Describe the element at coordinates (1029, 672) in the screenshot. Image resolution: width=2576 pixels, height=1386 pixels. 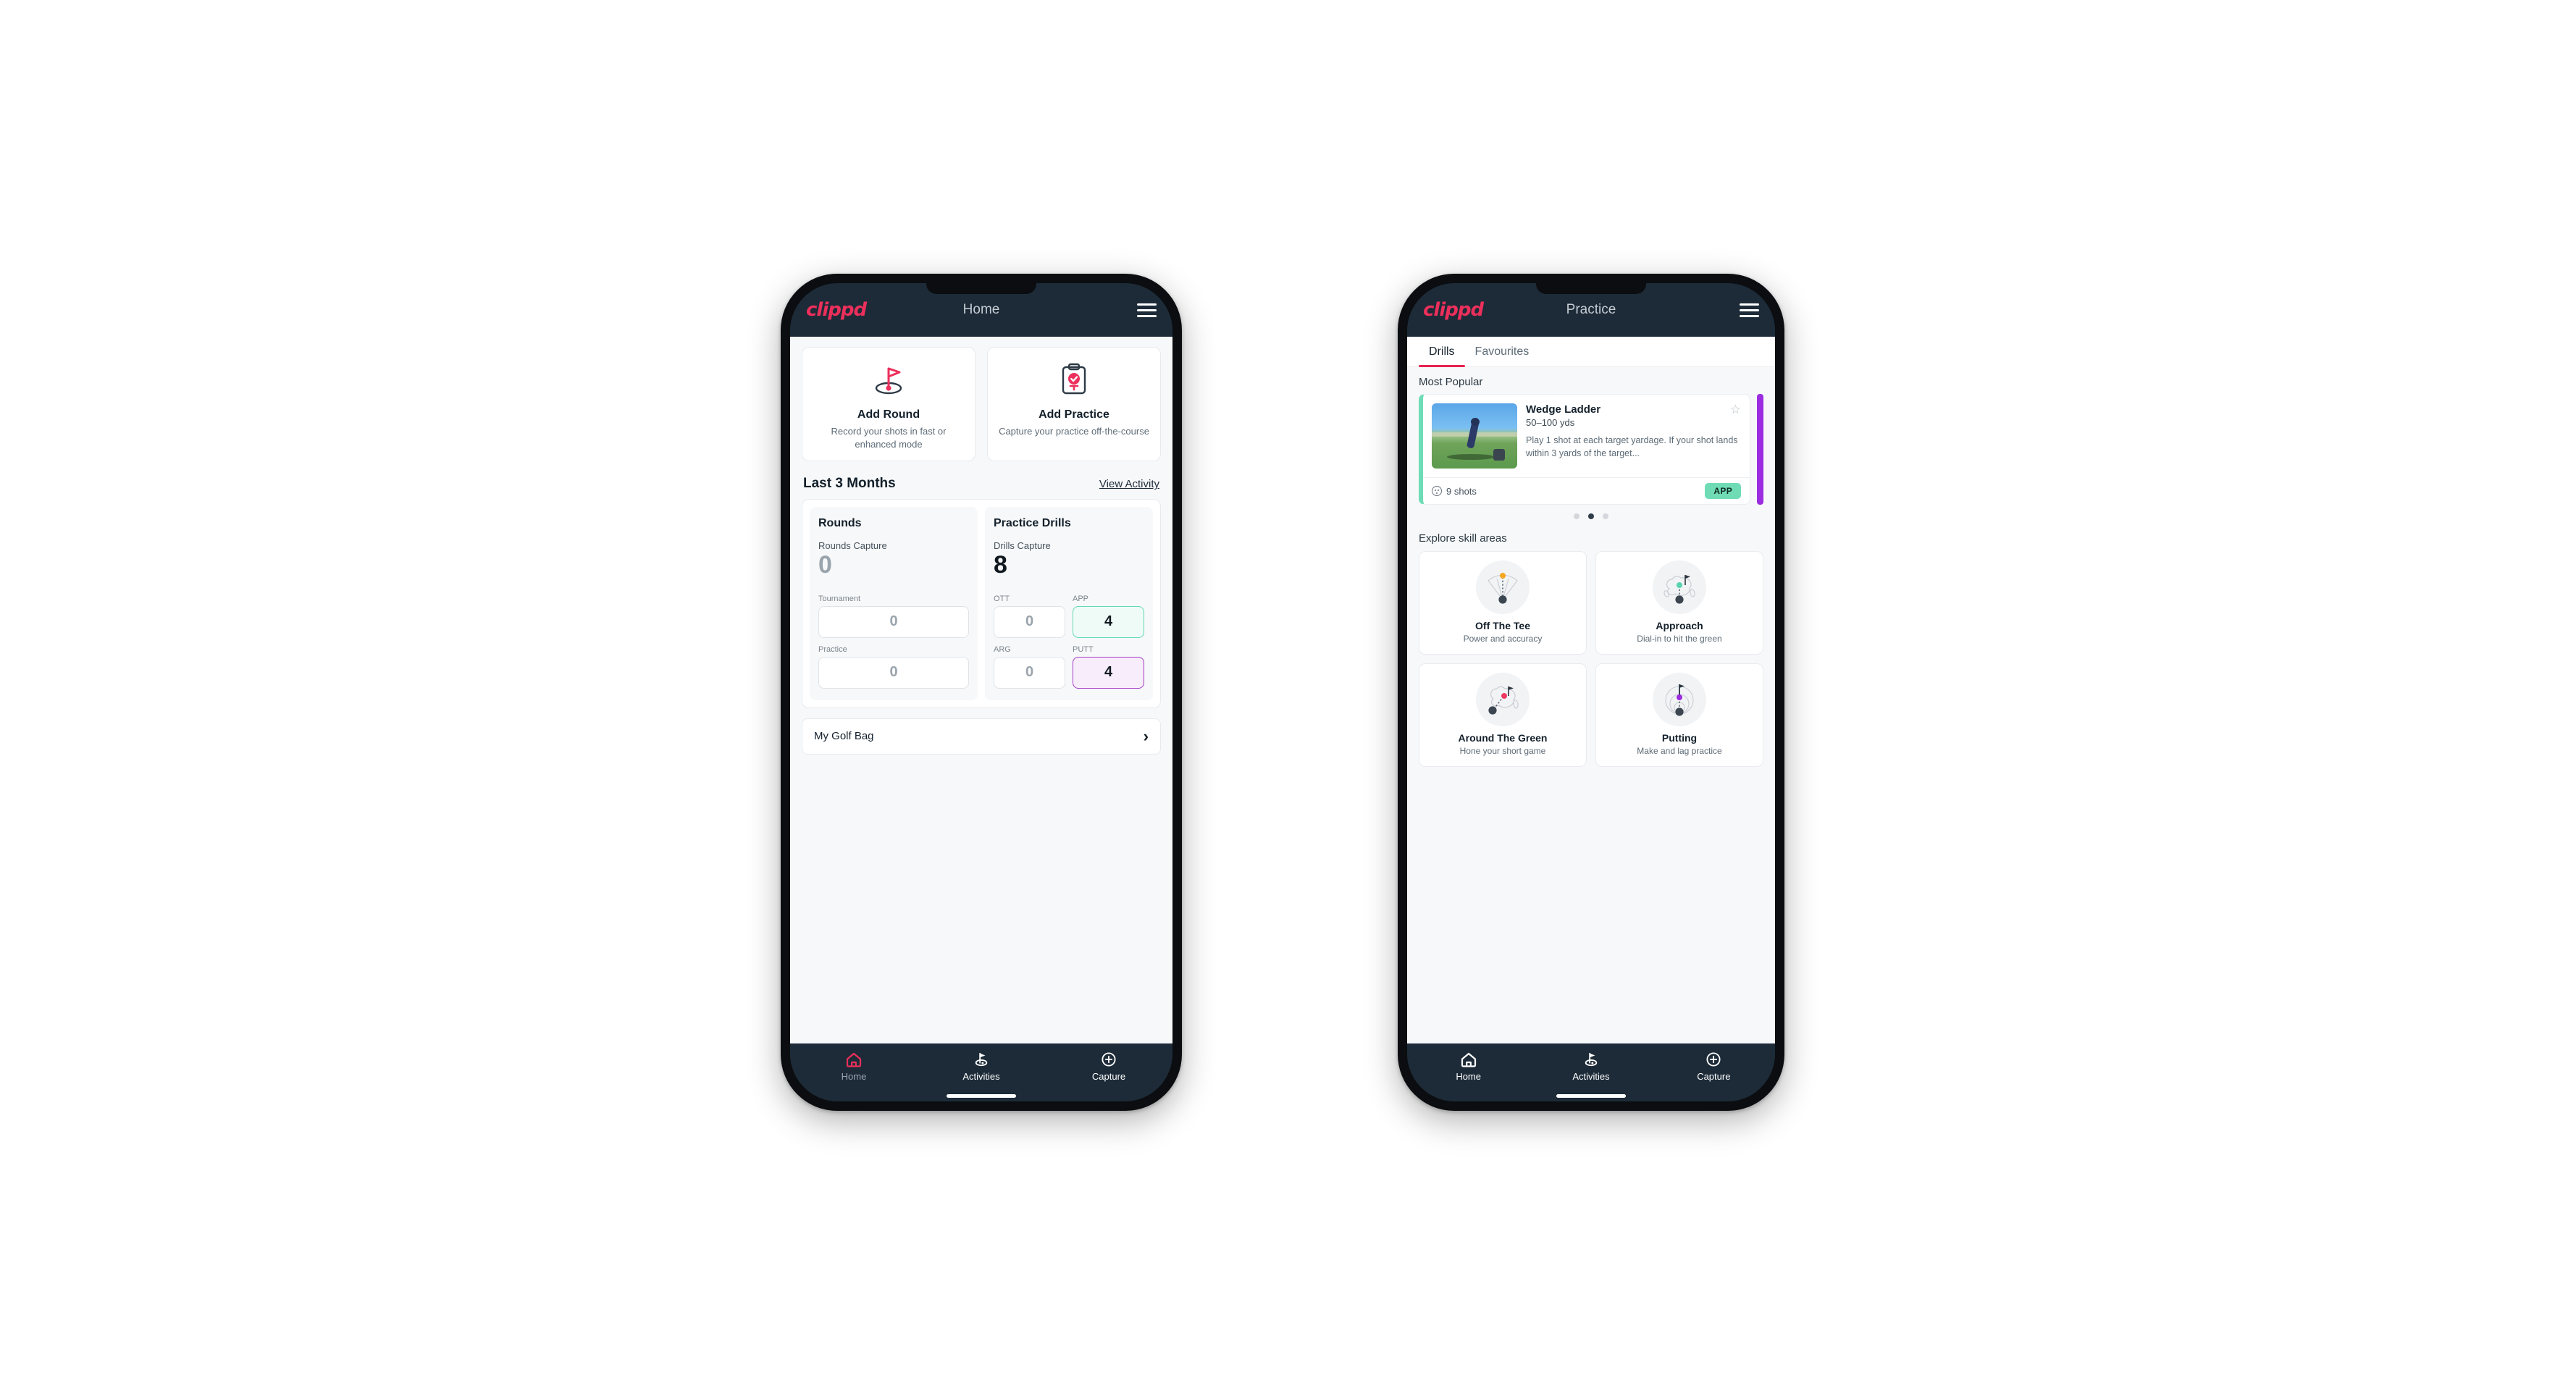
I see `arg-value: 0` at that location.